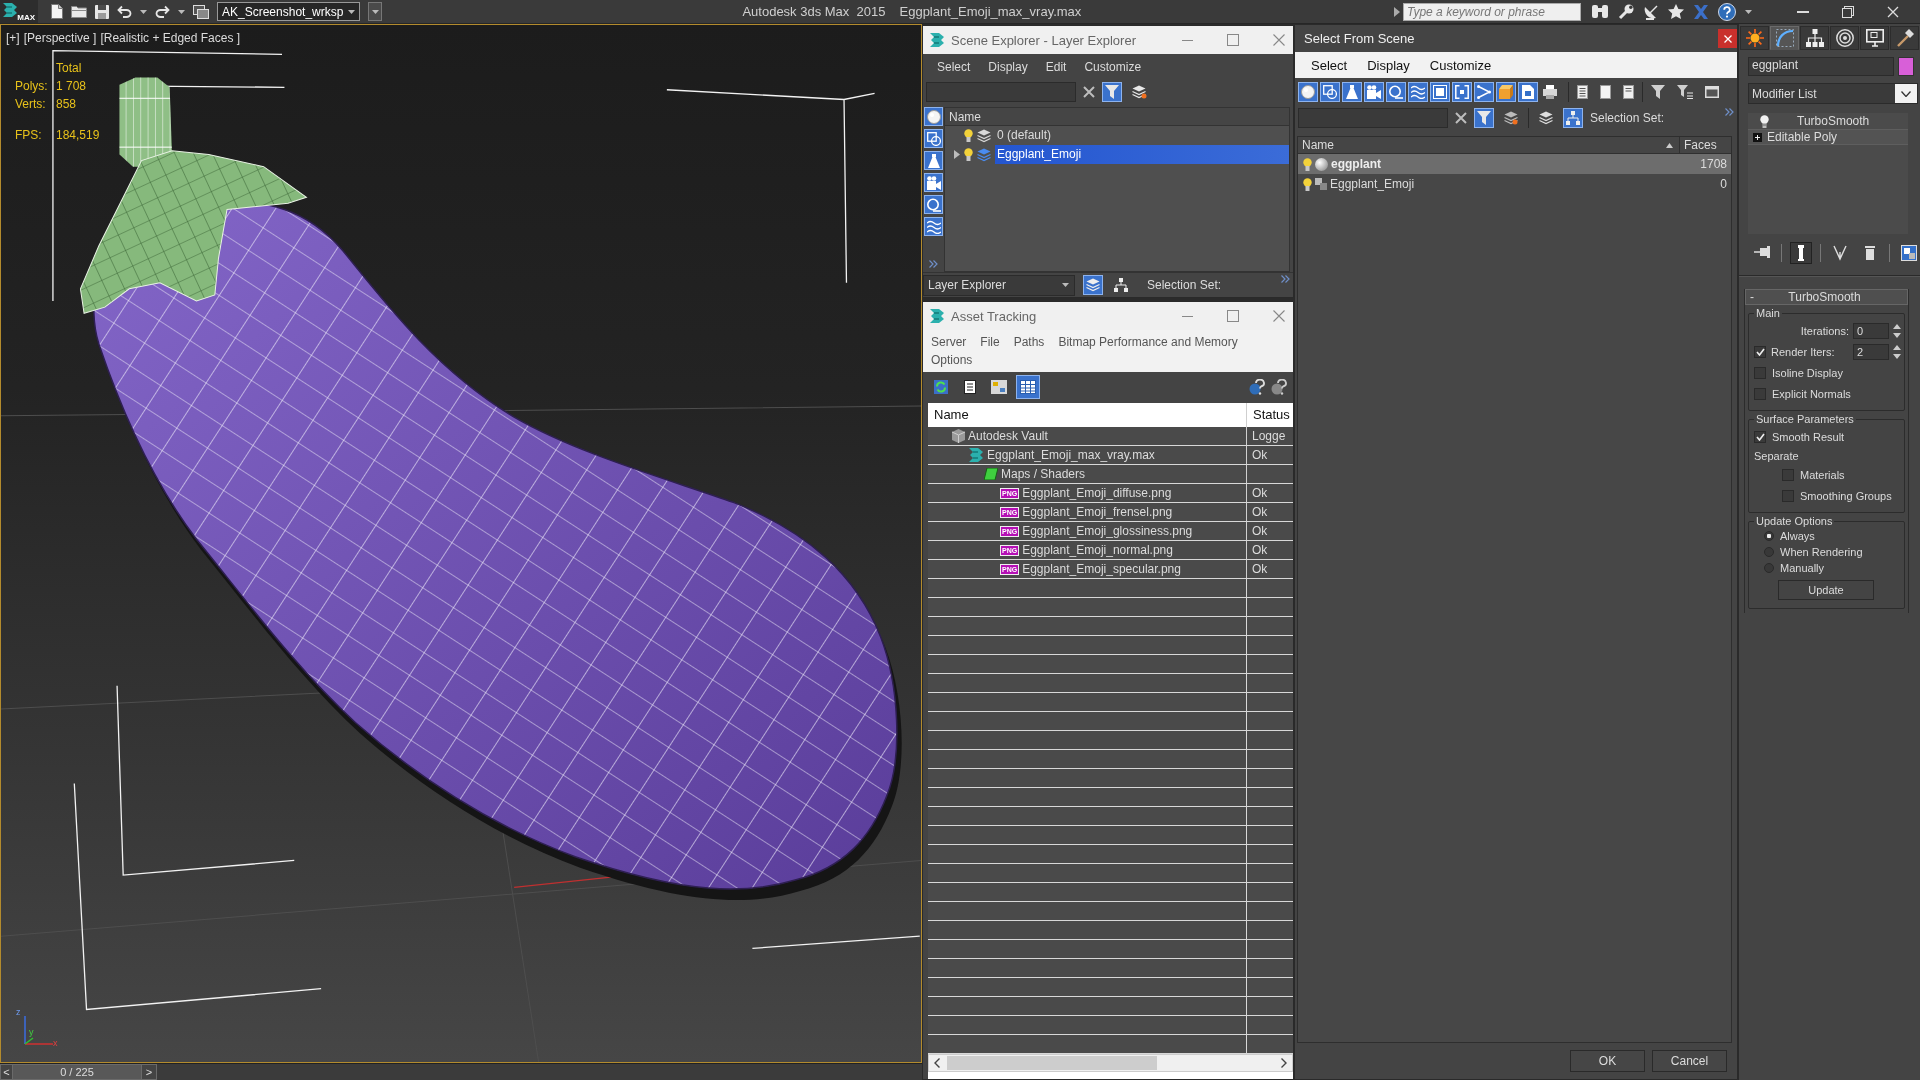 This screenshot has height=1080, width=1920. Describe the element at coordinates (1008, 436) in the screenshot. I see `asset-name: Autodesk Vault` at that location.